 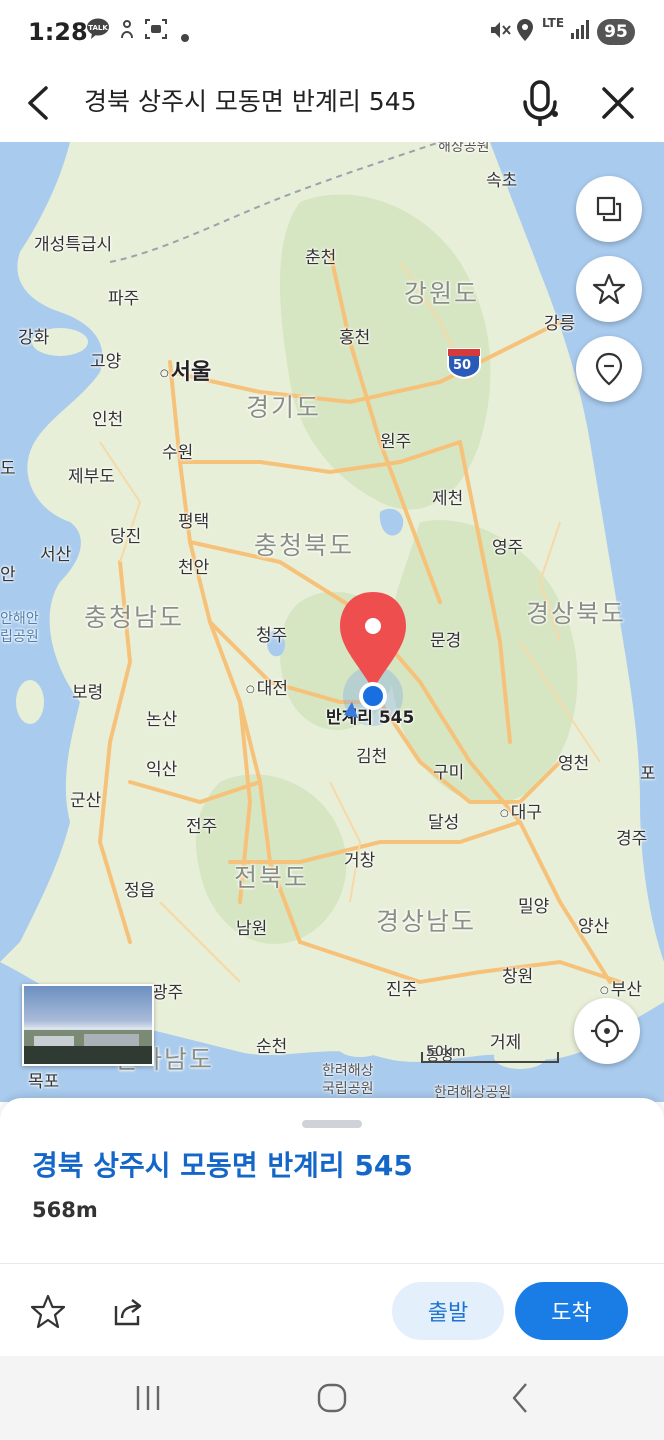 I want to click on map-label: 경상남도, so click(x=426, y=921).